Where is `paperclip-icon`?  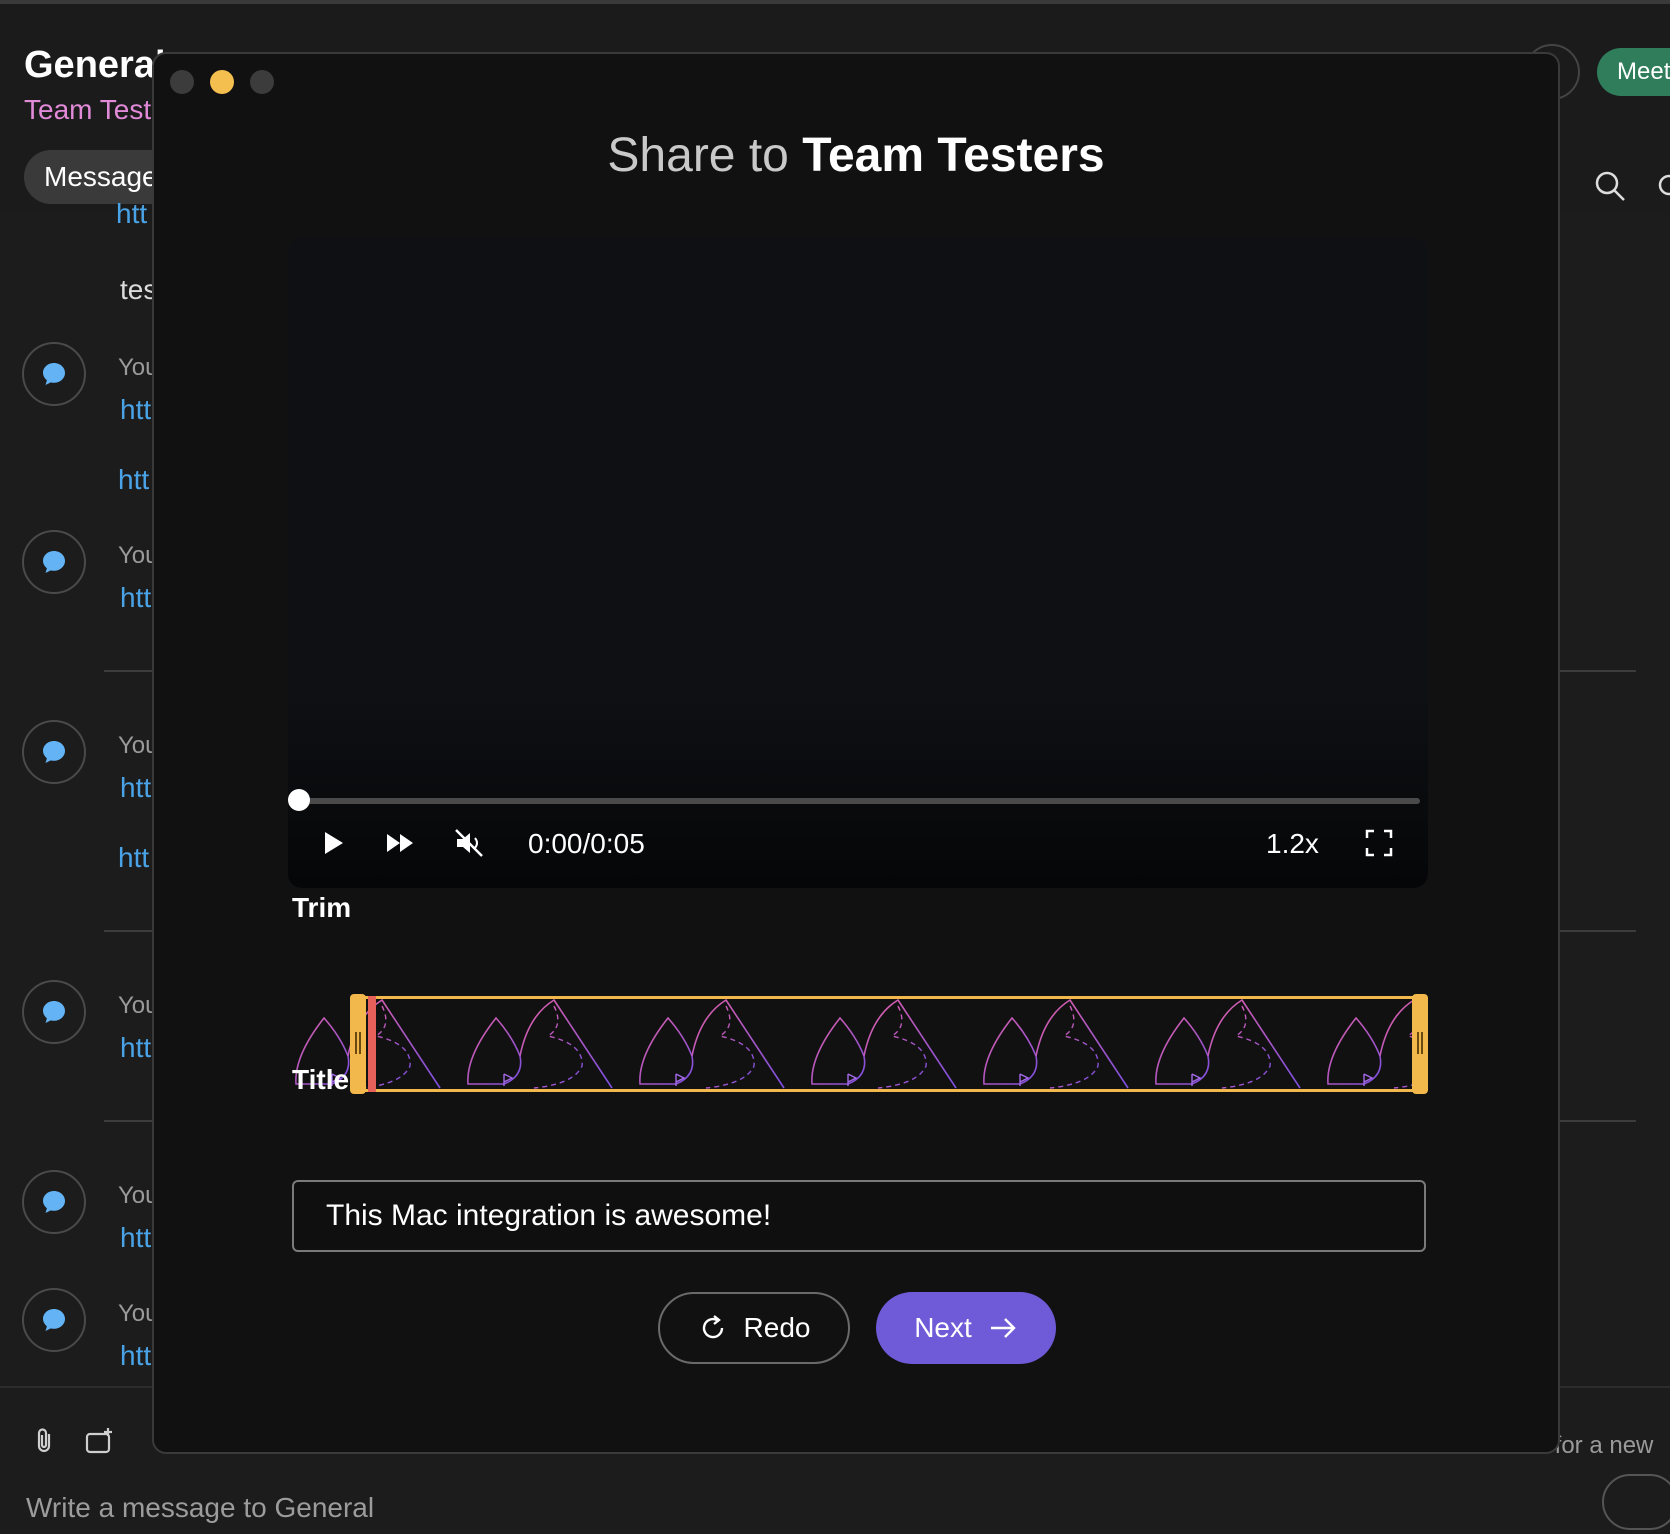
paperclip-icon is located at coordinates (45, 1441).